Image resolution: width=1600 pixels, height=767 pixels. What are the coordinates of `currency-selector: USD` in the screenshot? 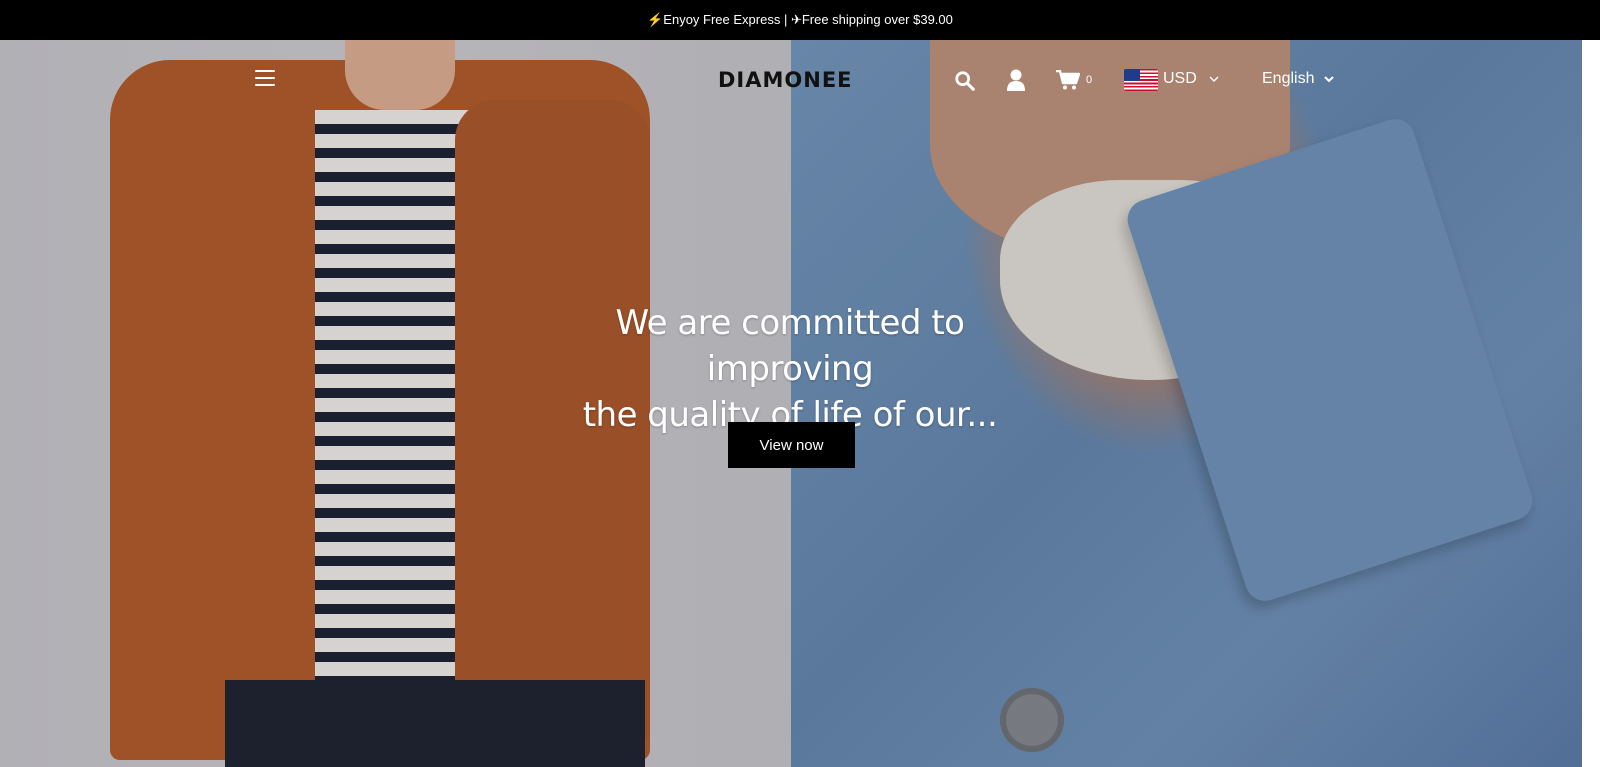 It's located at (1191, 79).